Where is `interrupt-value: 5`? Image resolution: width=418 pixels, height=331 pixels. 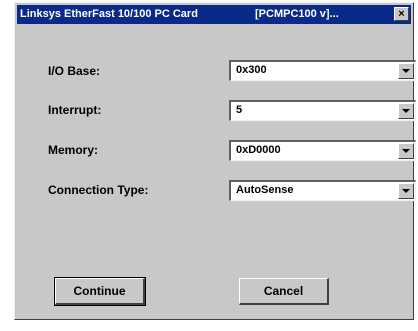
interrupt-value: 5 is located at coordinates (239, 110).